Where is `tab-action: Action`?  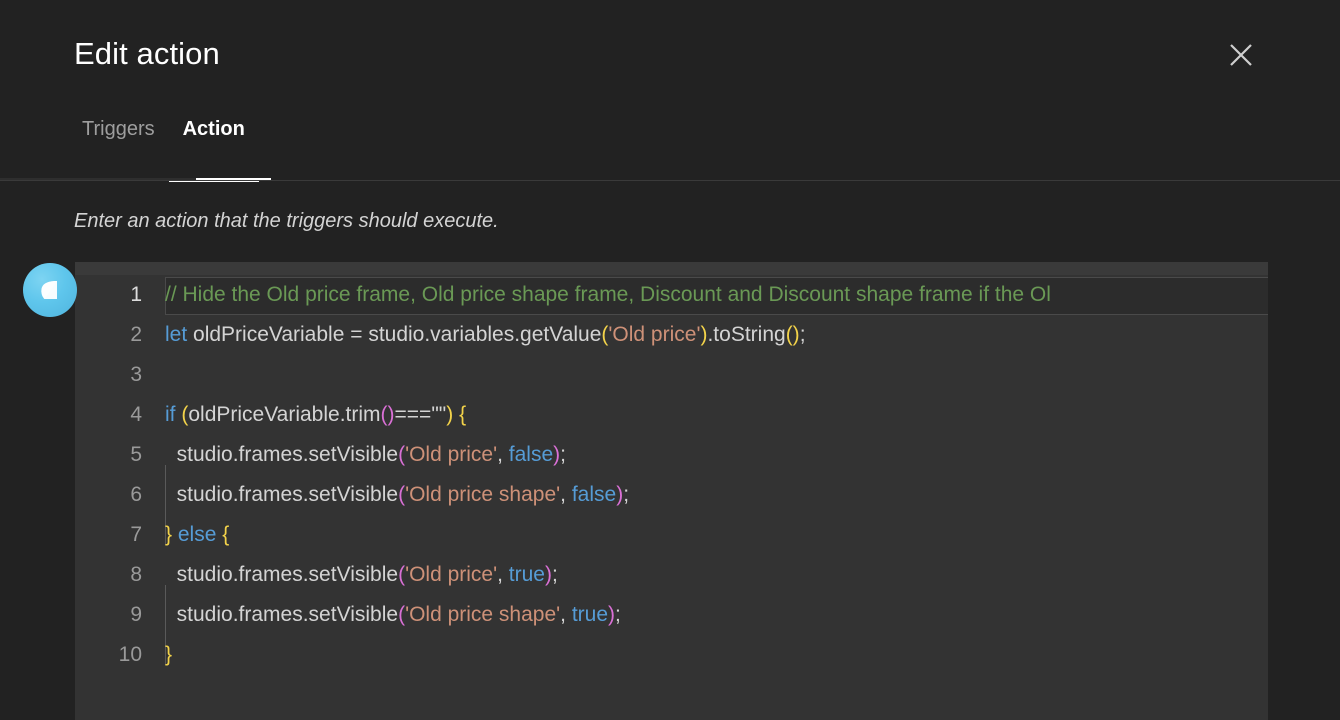 tab-action: Action is located at coordinates (213, 143).